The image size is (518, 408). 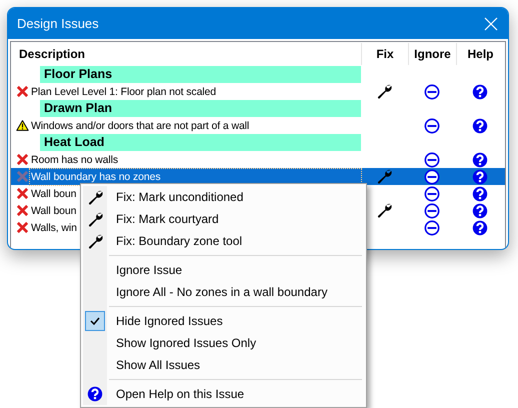 What do you see at coordinates (200, 108) in the screenshot?
I see `group-header: Drawn Plan` at bounding box center [200, 108].